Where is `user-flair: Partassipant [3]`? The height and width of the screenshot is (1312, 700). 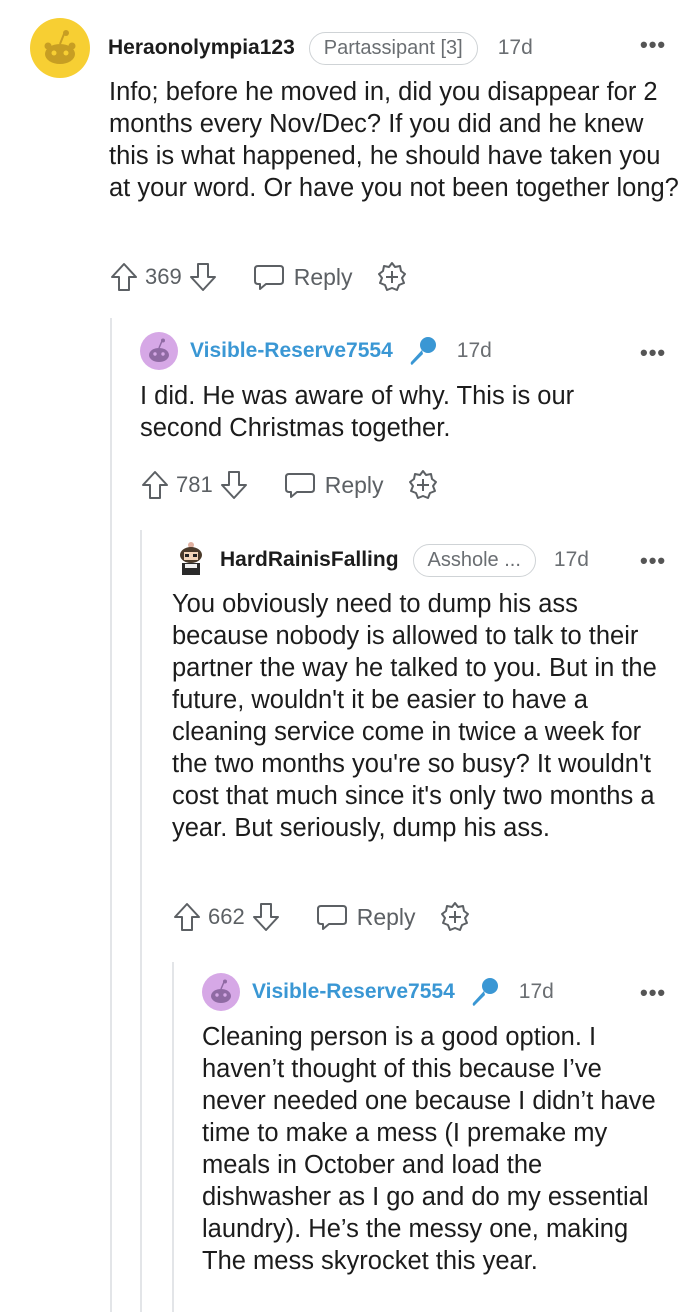 user-flair: Partassipant [3] is located at coordinates (393, 48).